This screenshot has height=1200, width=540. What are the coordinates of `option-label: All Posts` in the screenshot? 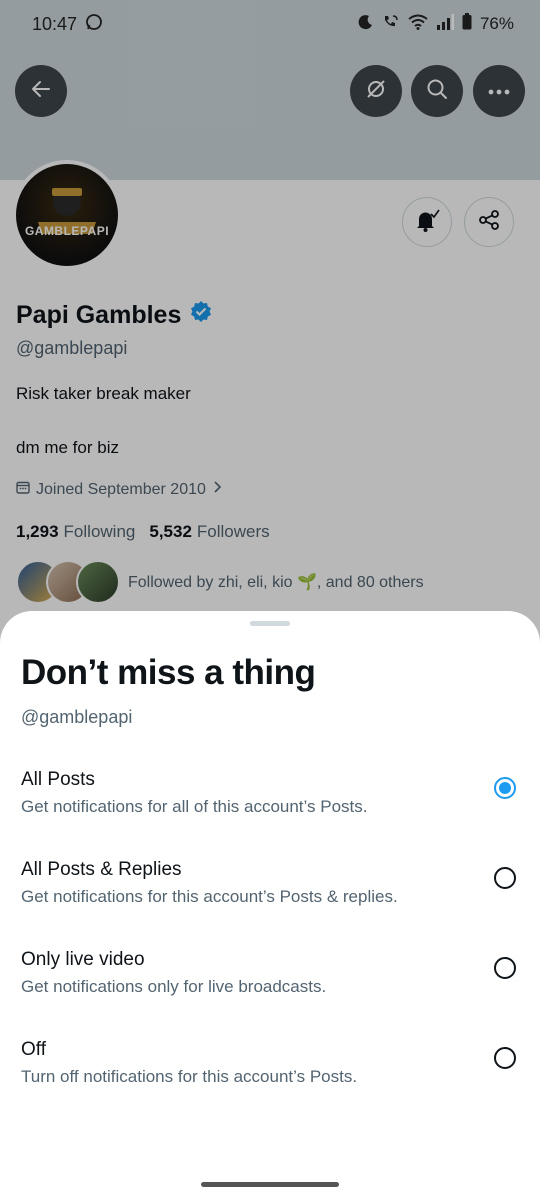 It's located at (58, 779).